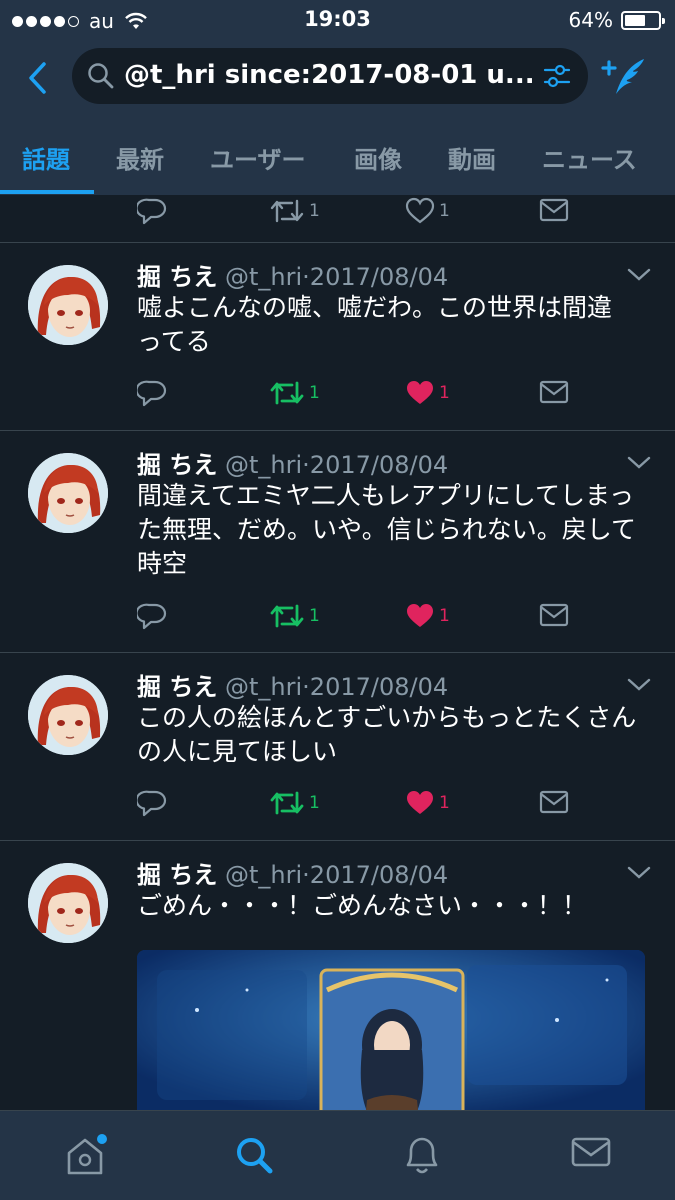 Image resolution: width=675 pixels, height=1200 pixels. I want to click on game-card-image, so click(391, 1030).